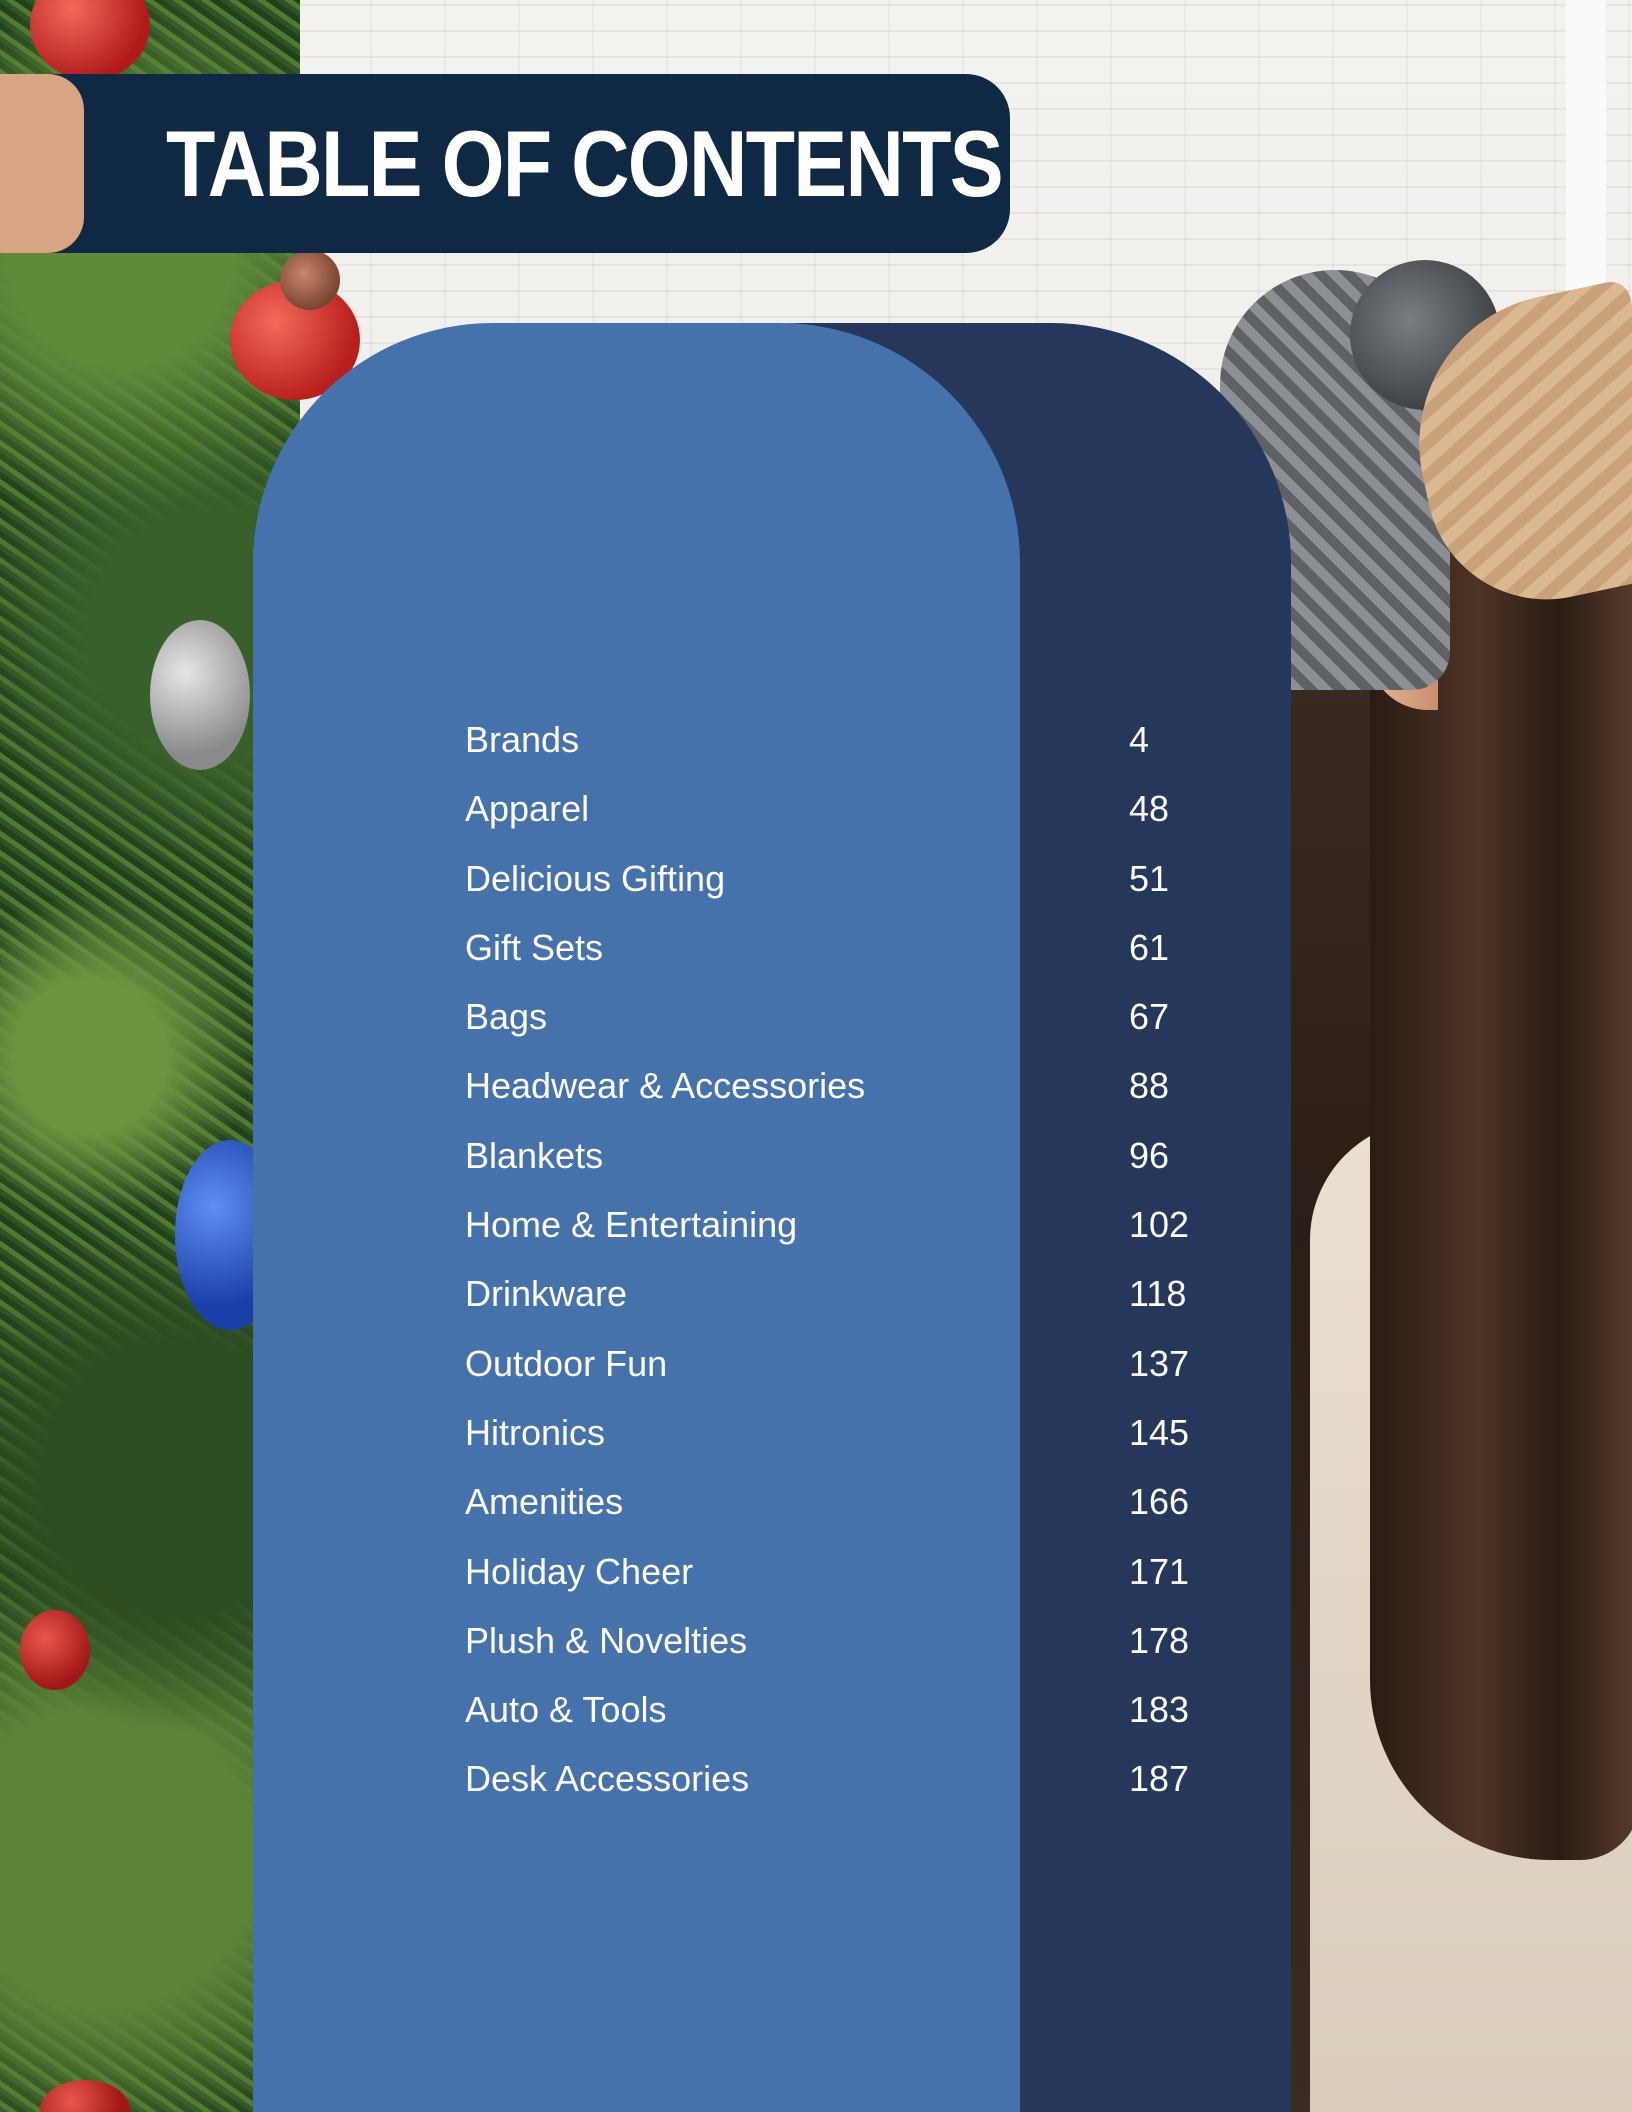 The width and height of the screenshot is (1632, 2112). I want to click on red-ornament, so click(55, 1650).